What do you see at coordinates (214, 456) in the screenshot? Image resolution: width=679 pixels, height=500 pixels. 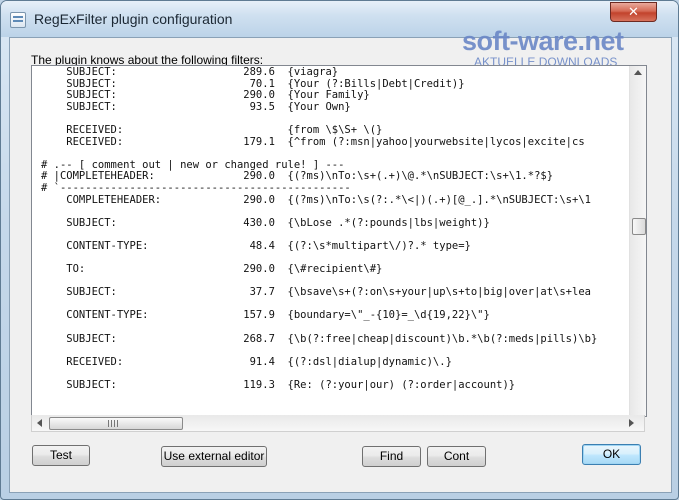 I see `use-external-editor-button: Use external editor` at bounding box center [214, 456].